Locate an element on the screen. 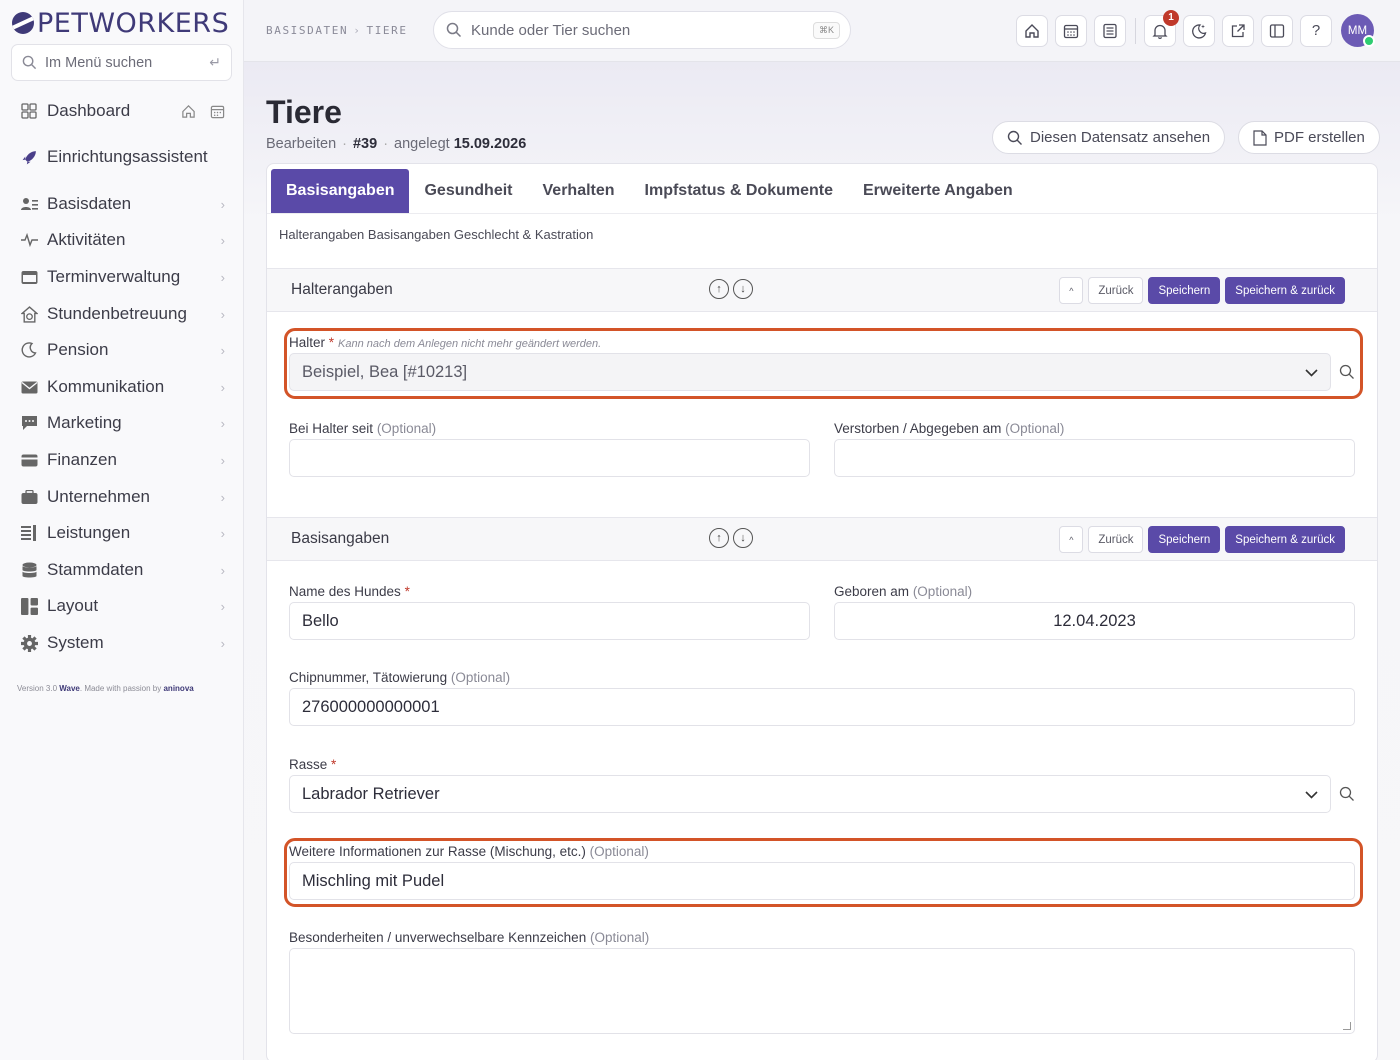 This screenshot has height=1060, width=1400. breadcrumb: BASISDATEN › TIERE is located at coordinates (337, 30).